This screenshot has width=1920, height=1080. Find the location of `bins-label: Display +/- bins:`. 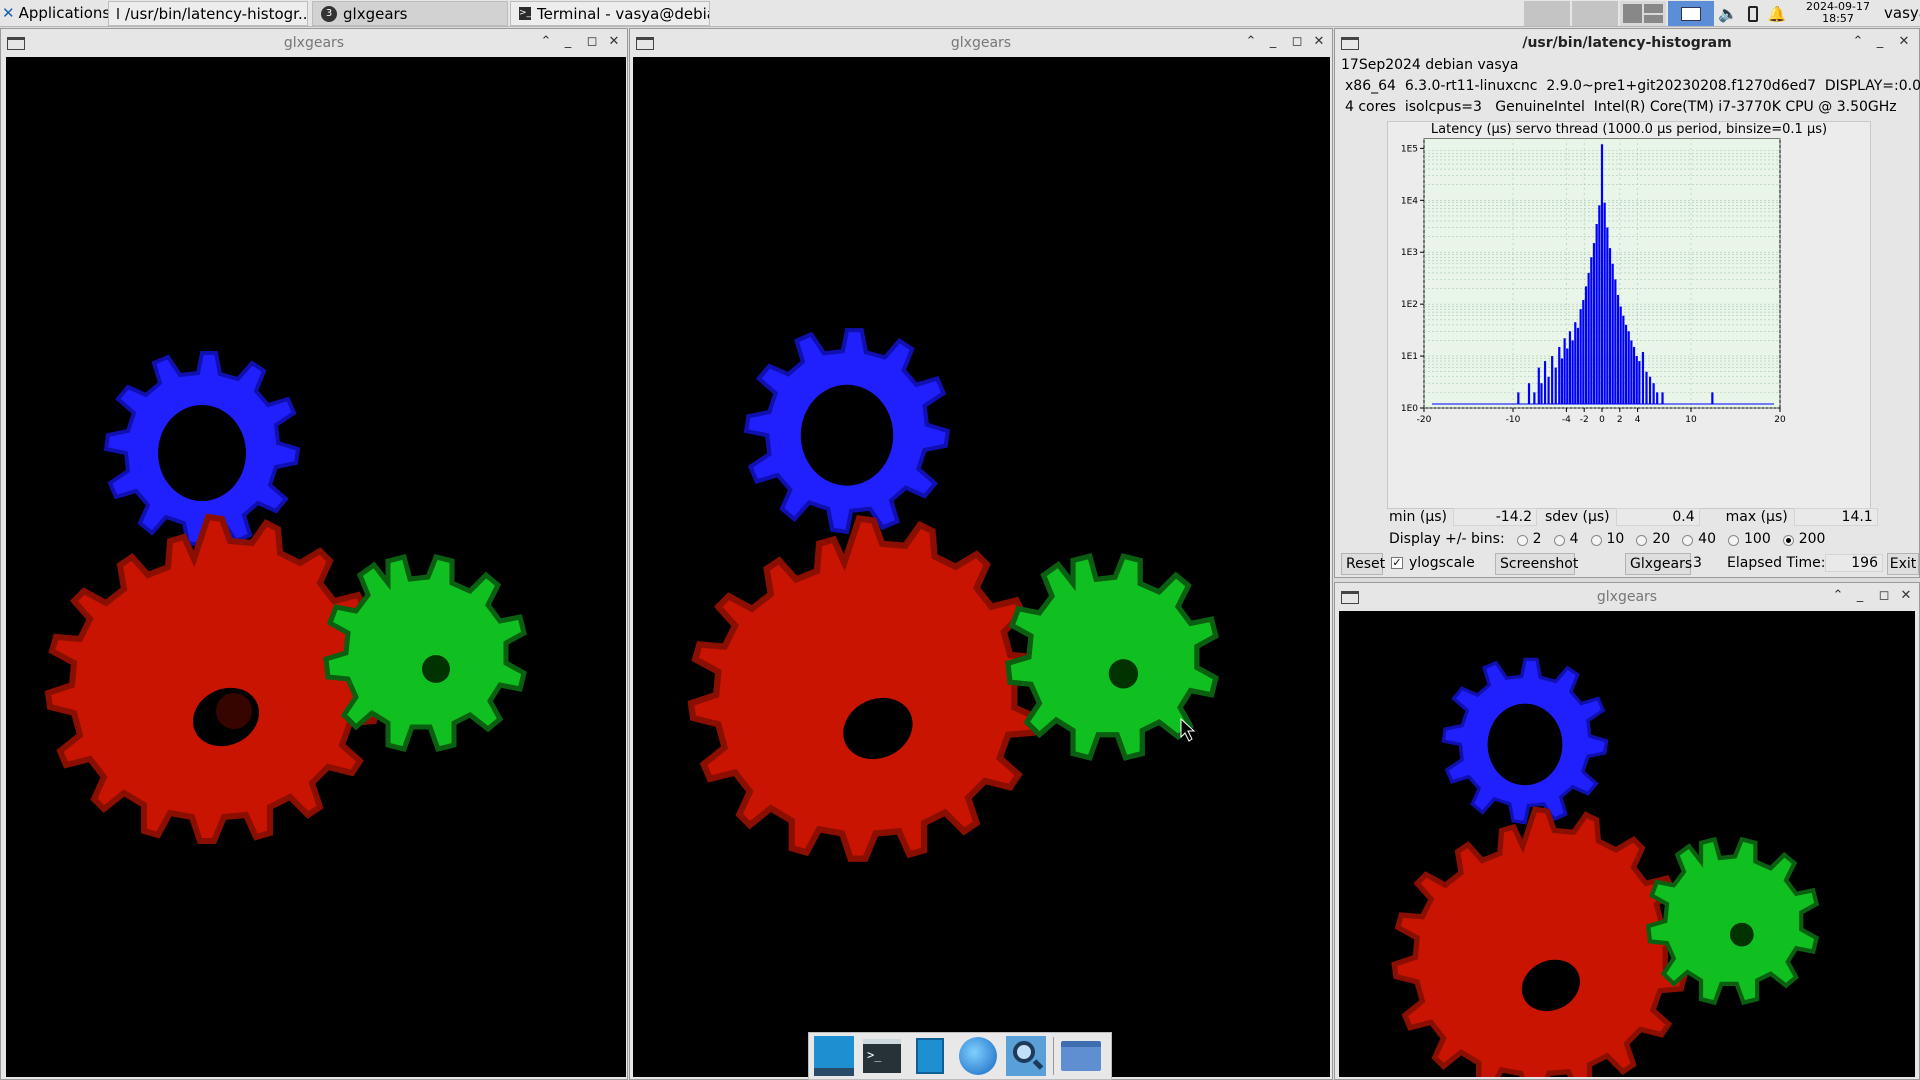

bins-label: Display +/- bins: is located at coordinates (1447, 539).